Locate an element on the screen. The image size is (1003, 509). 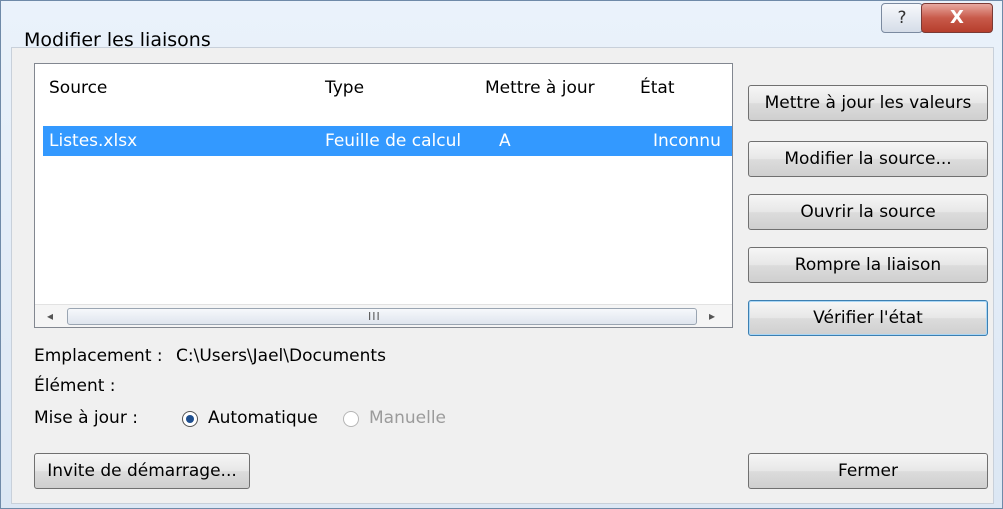
automatic-radio is located at coordinates (190, 419).